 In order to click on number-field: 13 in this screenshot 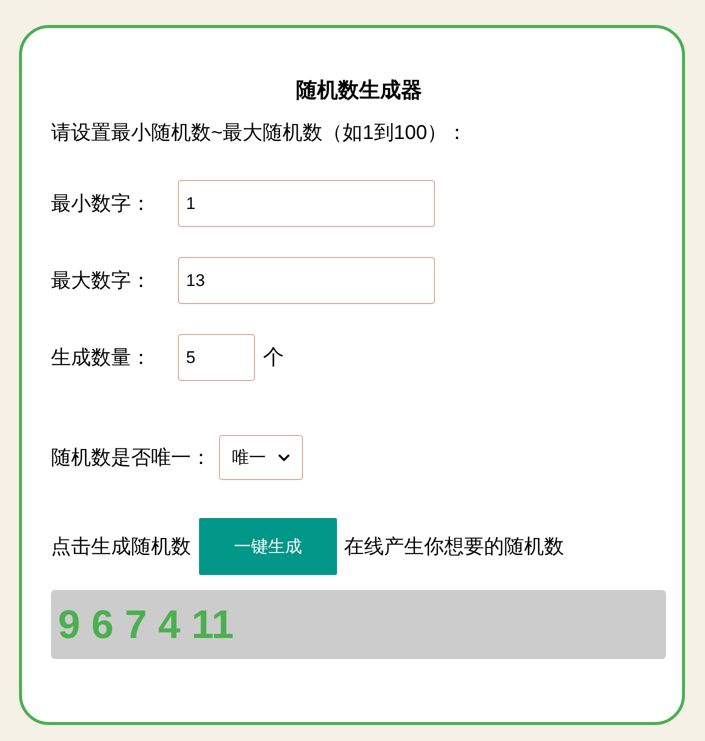, I will do `click(306, 280)`.